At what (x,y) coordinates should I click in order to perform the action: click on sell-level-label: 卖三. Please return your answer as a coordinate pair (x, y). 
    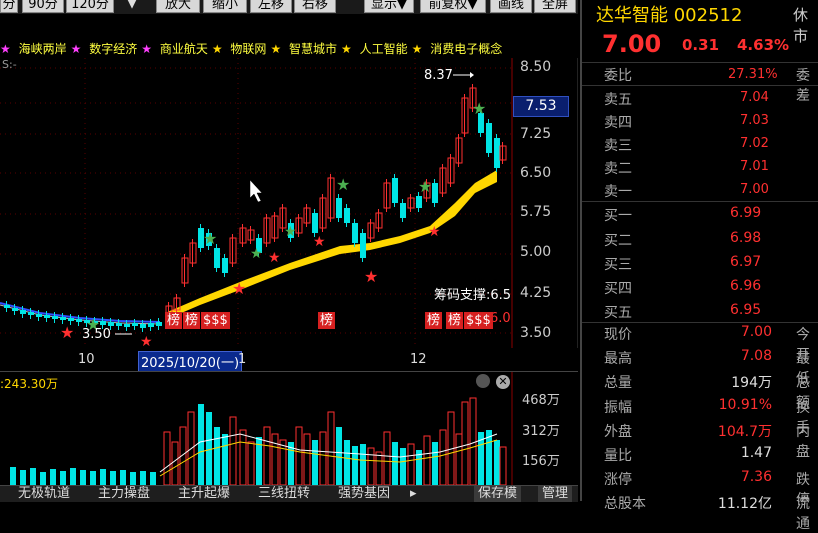
    Looking at the image, I should click on (618, 146).